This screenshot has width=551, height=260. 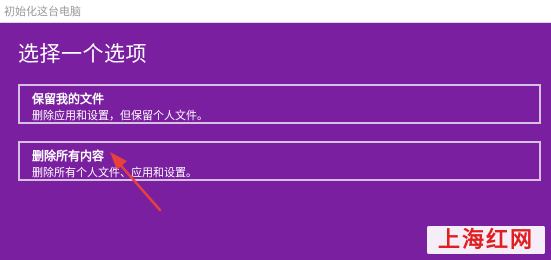 I want to click on option-title: 删除所有内容, so click(x=68, y=156).